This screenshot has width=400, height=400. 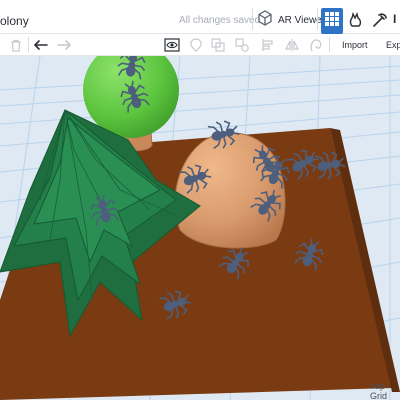 I want to click on export-button: Expo, so click(x=393, y=45).